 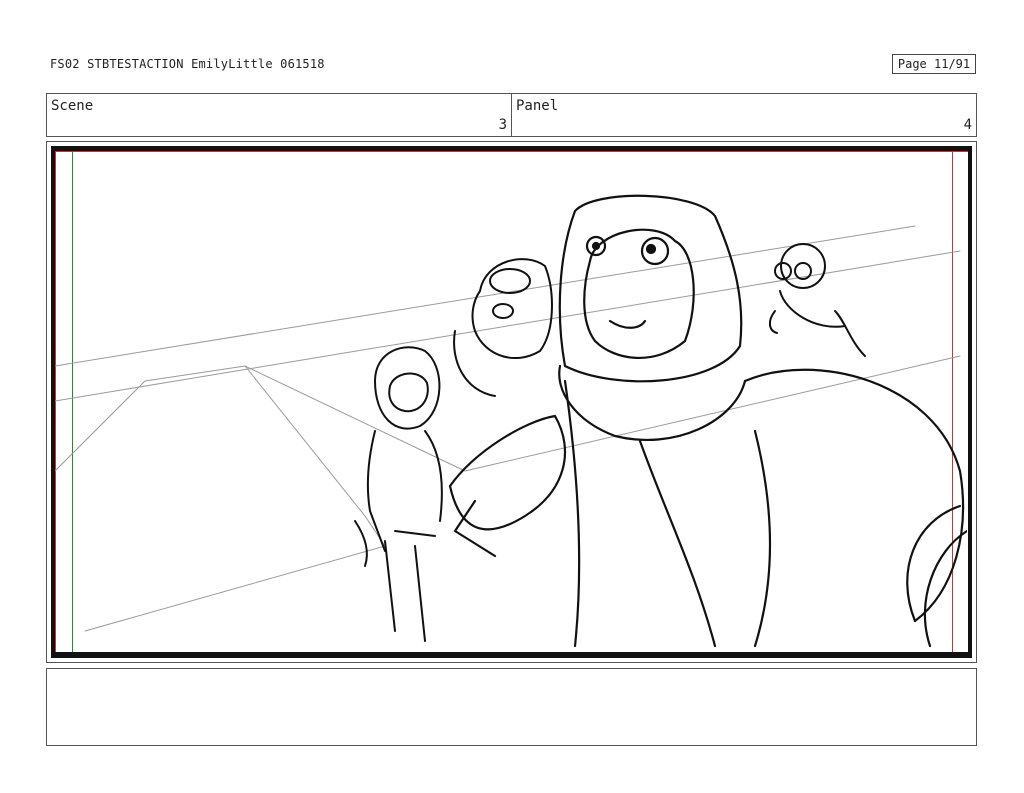 I want to click on scene-panel-row: Scene 3 Panel 4, so click(x=511, y=115).